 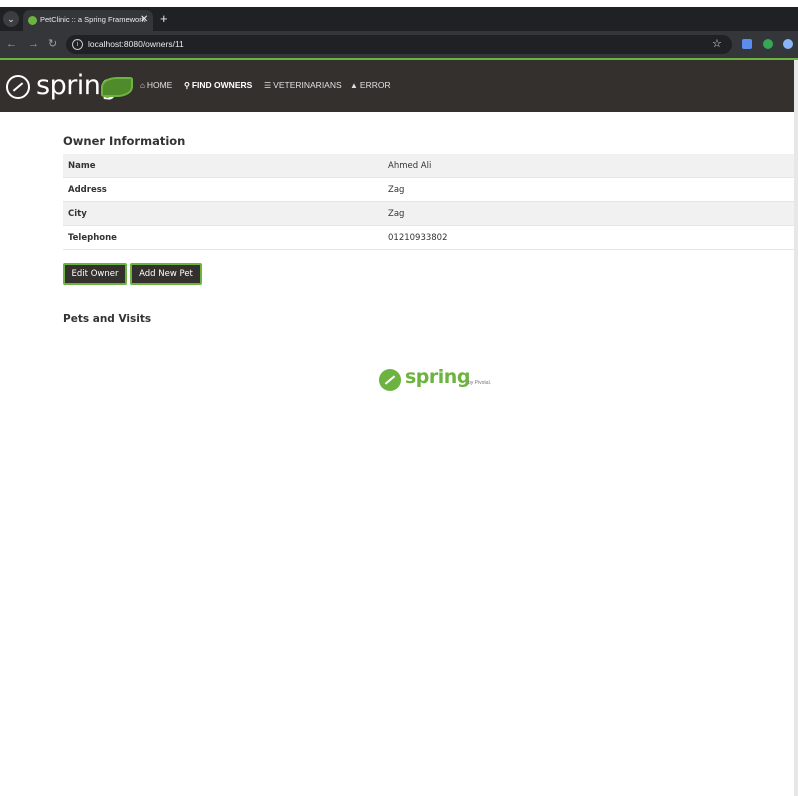 I want to click on pets-visits-heading: Pets and Visits, so click(x=107, y=319).